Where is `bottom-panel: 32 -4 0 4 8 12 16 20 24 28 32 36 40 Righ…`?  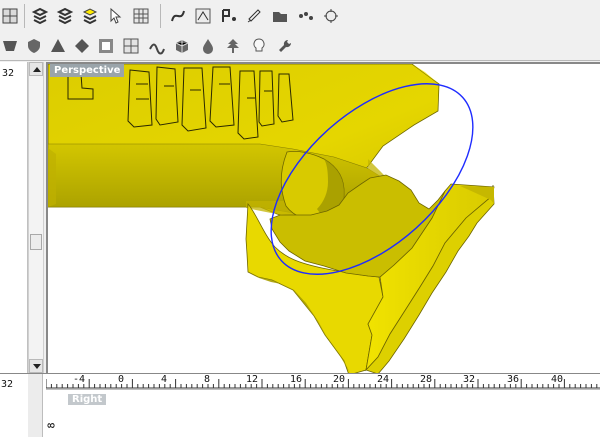
bottom-panel: 32 -4 0 4 8 12 16 20 24 28 32 36 40 Righ… is located at coordinates (300, 405).